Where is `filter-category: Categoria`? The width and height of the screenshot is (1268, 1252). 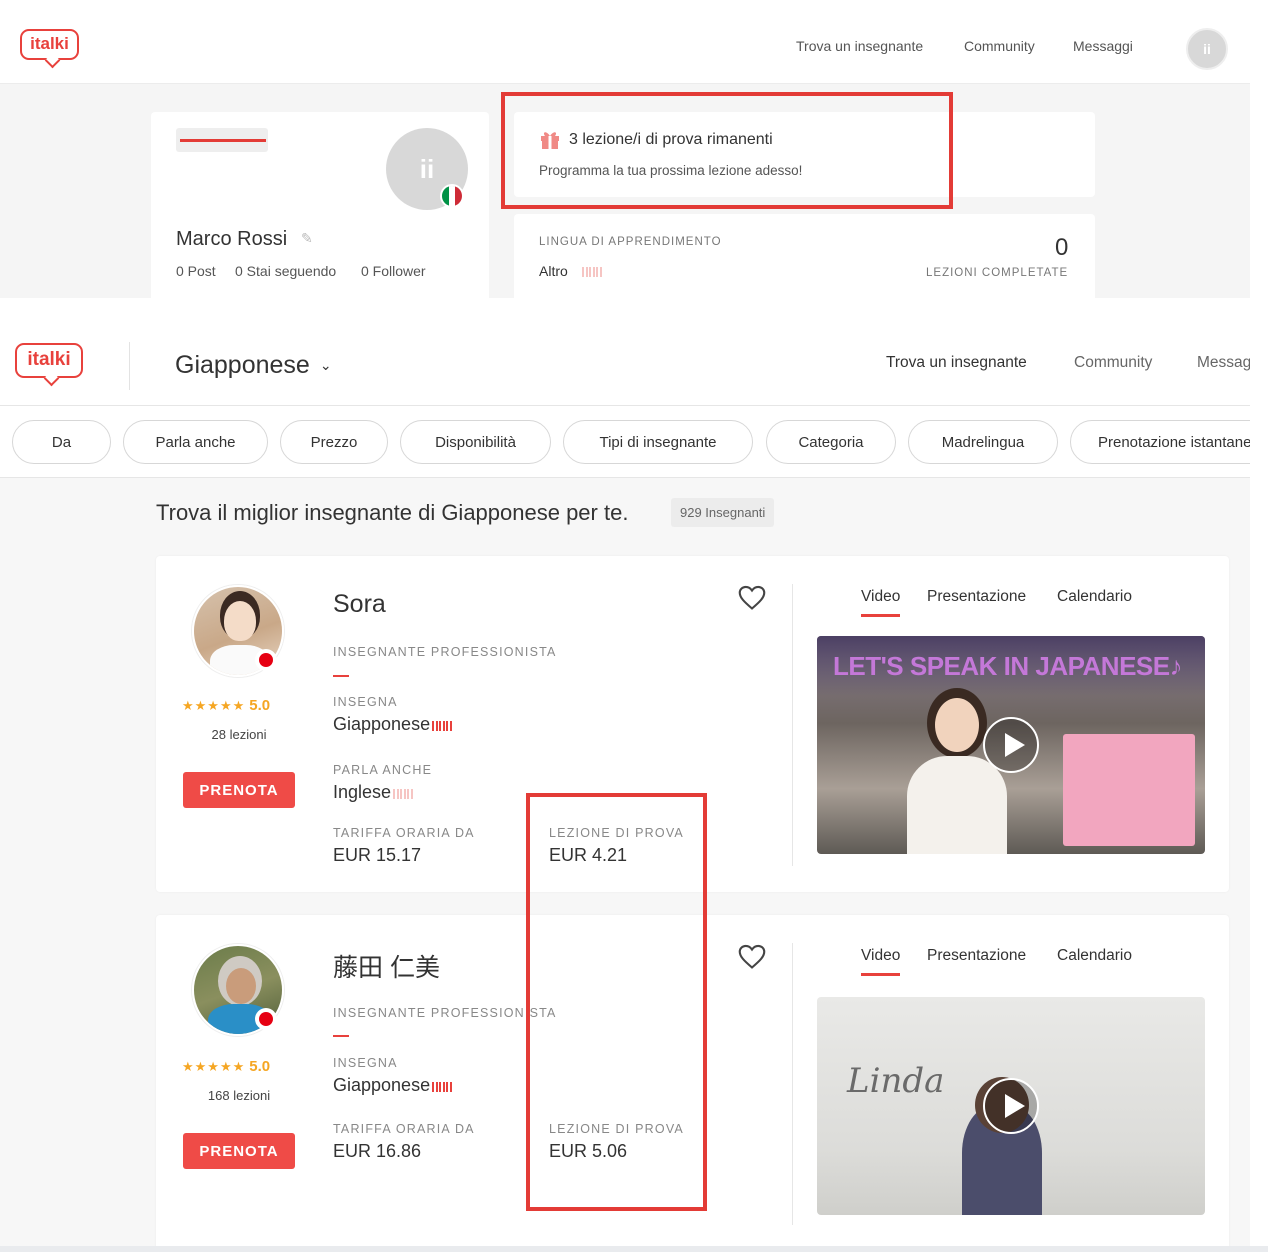 filter-category: Categoria is located at coordinates (831, 442).